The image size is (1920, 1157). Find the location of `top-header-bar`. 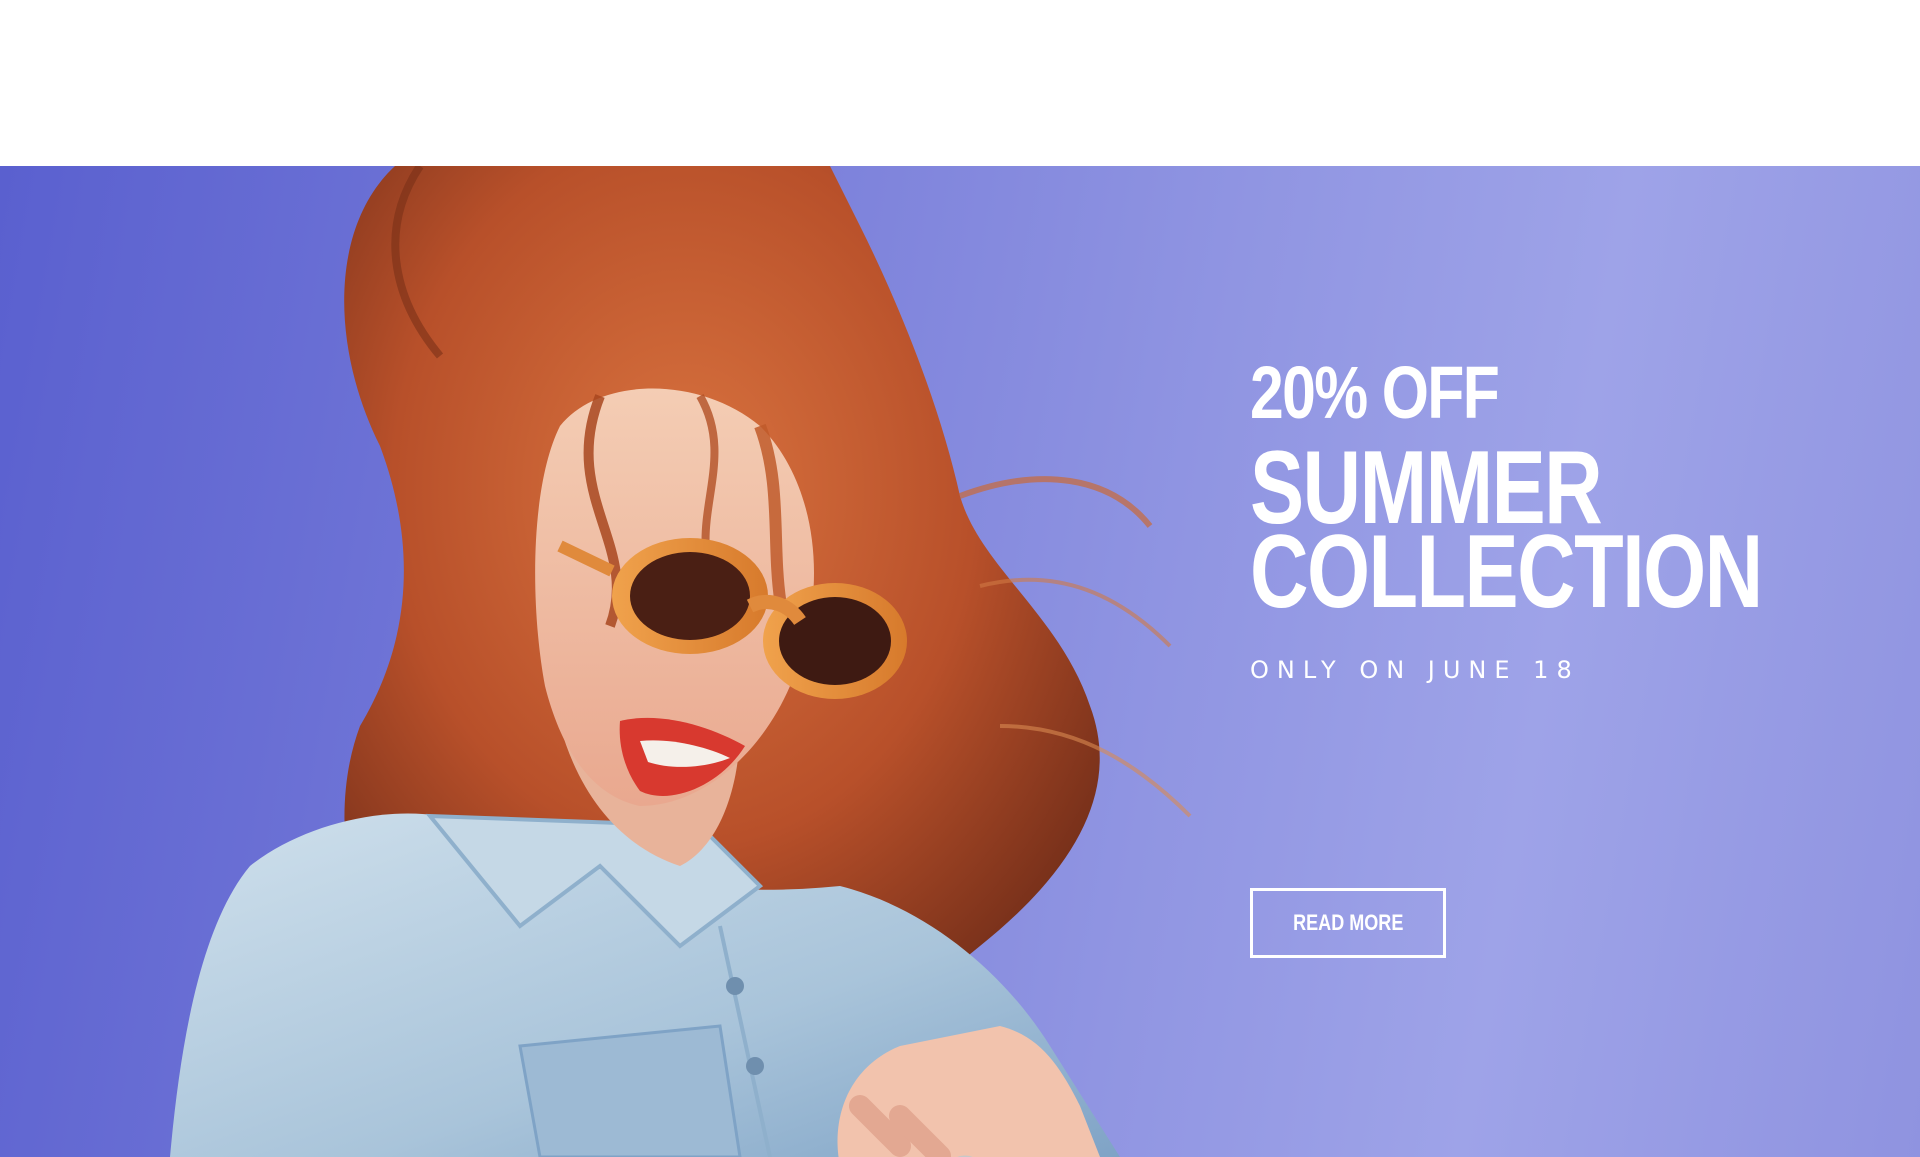

top-header-bar is located at coordinates (960, 83).